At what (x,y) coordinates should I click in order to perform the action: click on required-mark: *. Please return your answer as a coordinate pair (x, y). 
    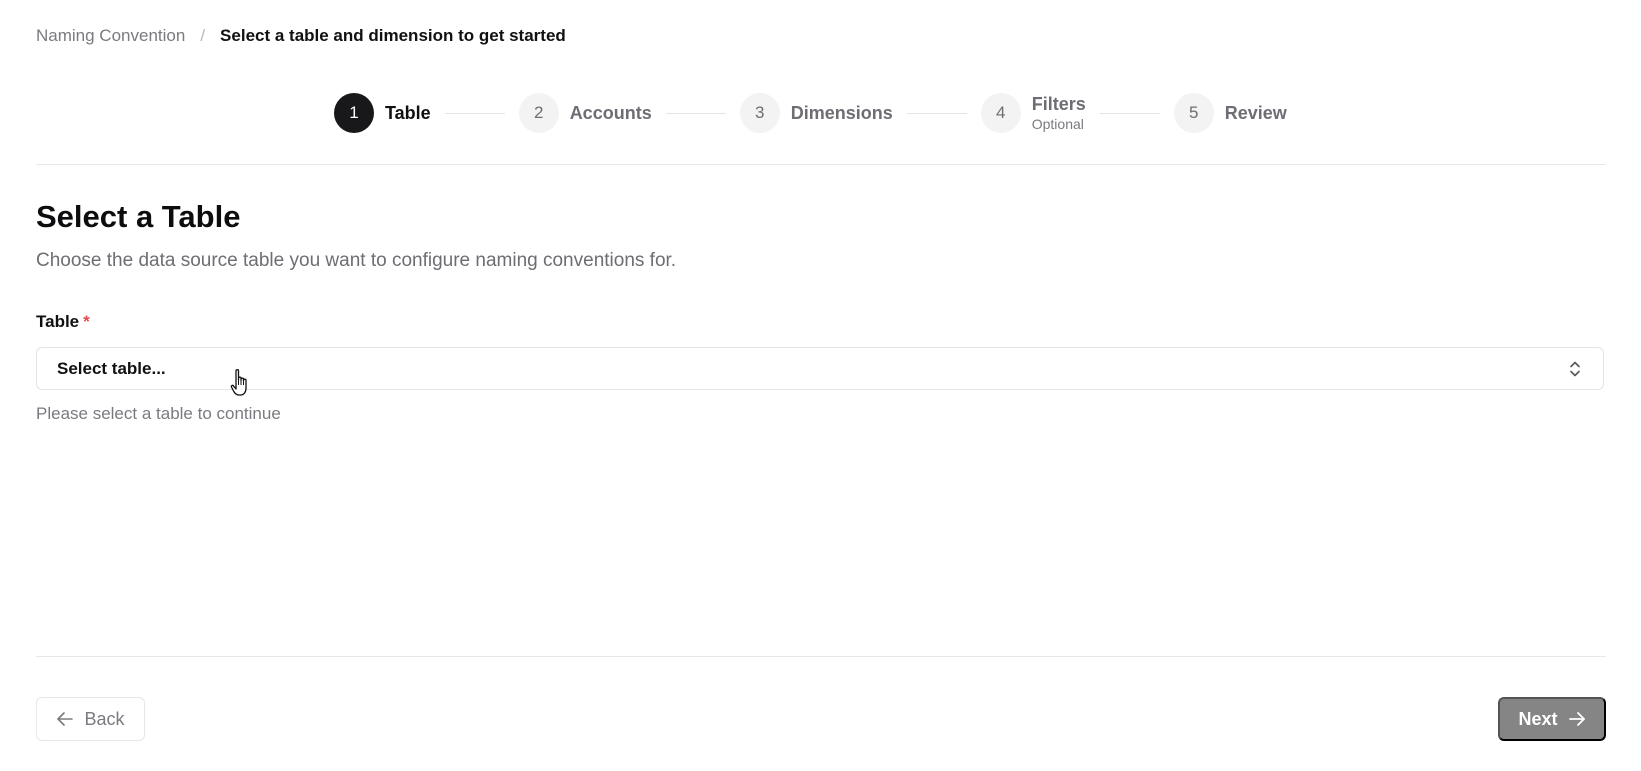
    Looking at the image, I should click on (86, 321).